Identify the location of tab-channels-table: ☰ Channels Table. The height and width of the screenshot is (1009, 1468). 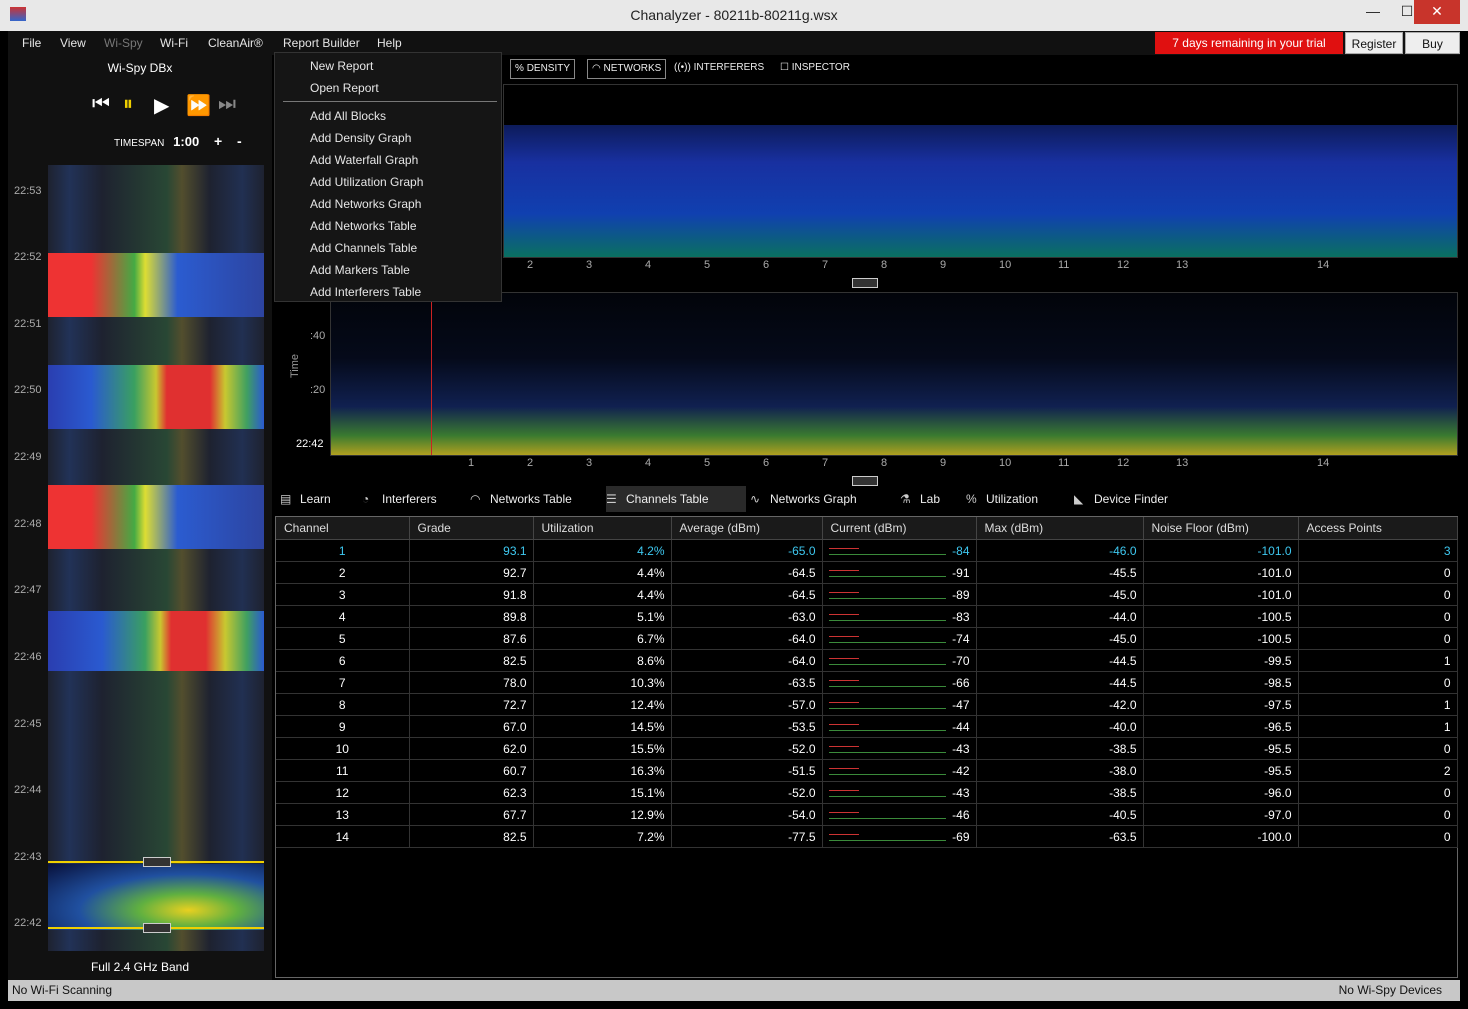
(676, 499).